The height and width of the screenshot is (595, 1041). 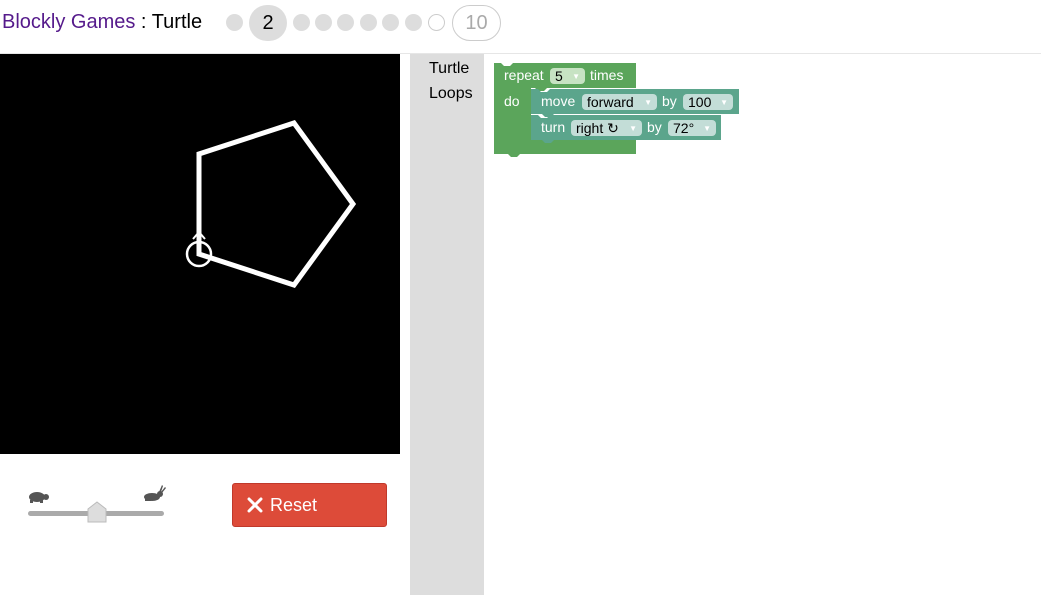 I want to click on current-level: 2, so click(x=268, y=23).